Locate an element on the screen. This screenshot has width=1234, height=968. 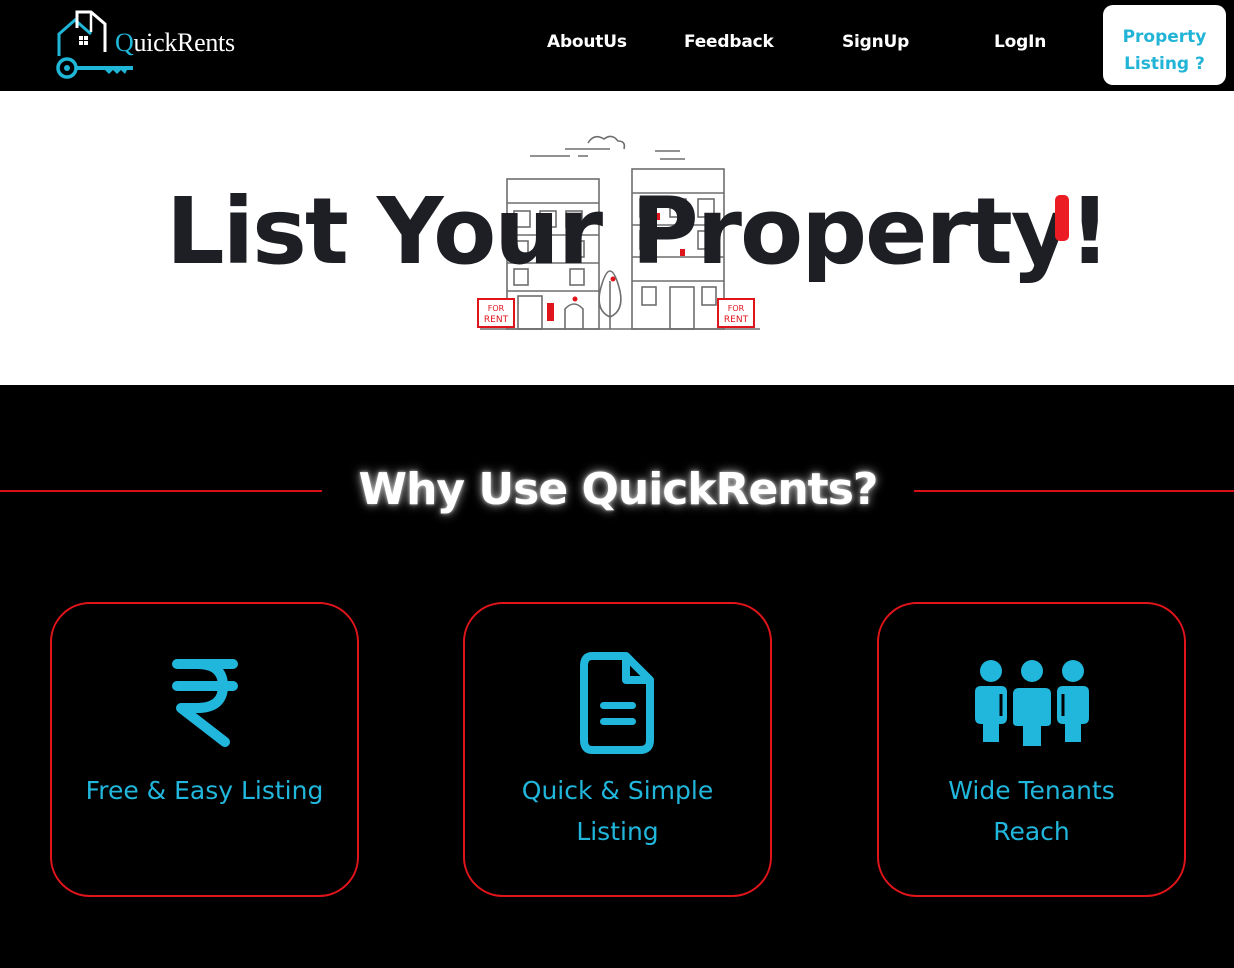
why-section-title: Why Use QuickRents? is located at coordinates (618, 489).